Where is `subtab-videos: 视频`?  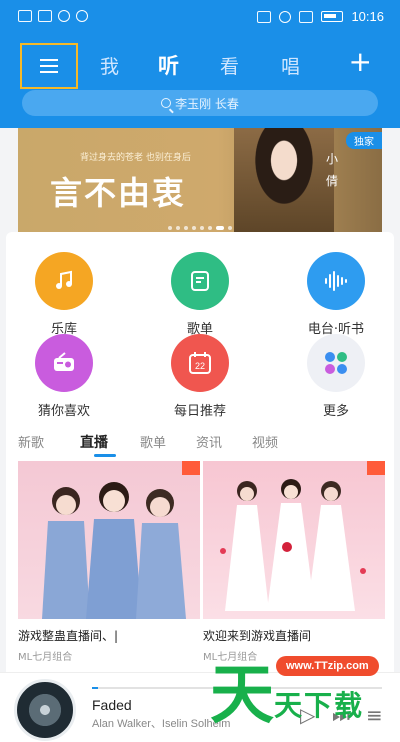
subtab-videos: 视频 is located at coordinates (265, 441).